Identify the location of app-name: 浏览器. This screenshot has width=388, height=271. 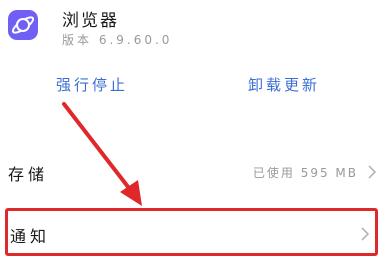
(90, 21).